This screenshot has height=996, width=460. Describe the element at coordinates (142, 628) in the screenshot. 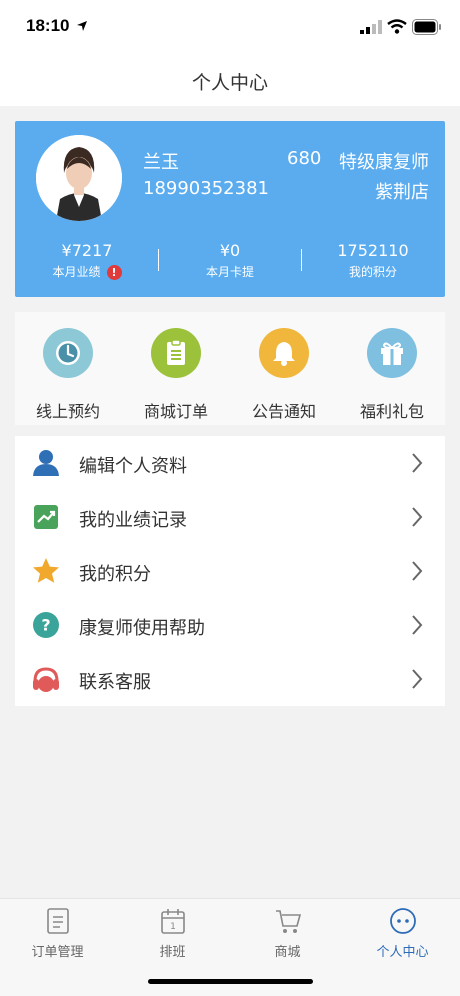

I see `menu-item-label: 康复师使用帮助` at that location.